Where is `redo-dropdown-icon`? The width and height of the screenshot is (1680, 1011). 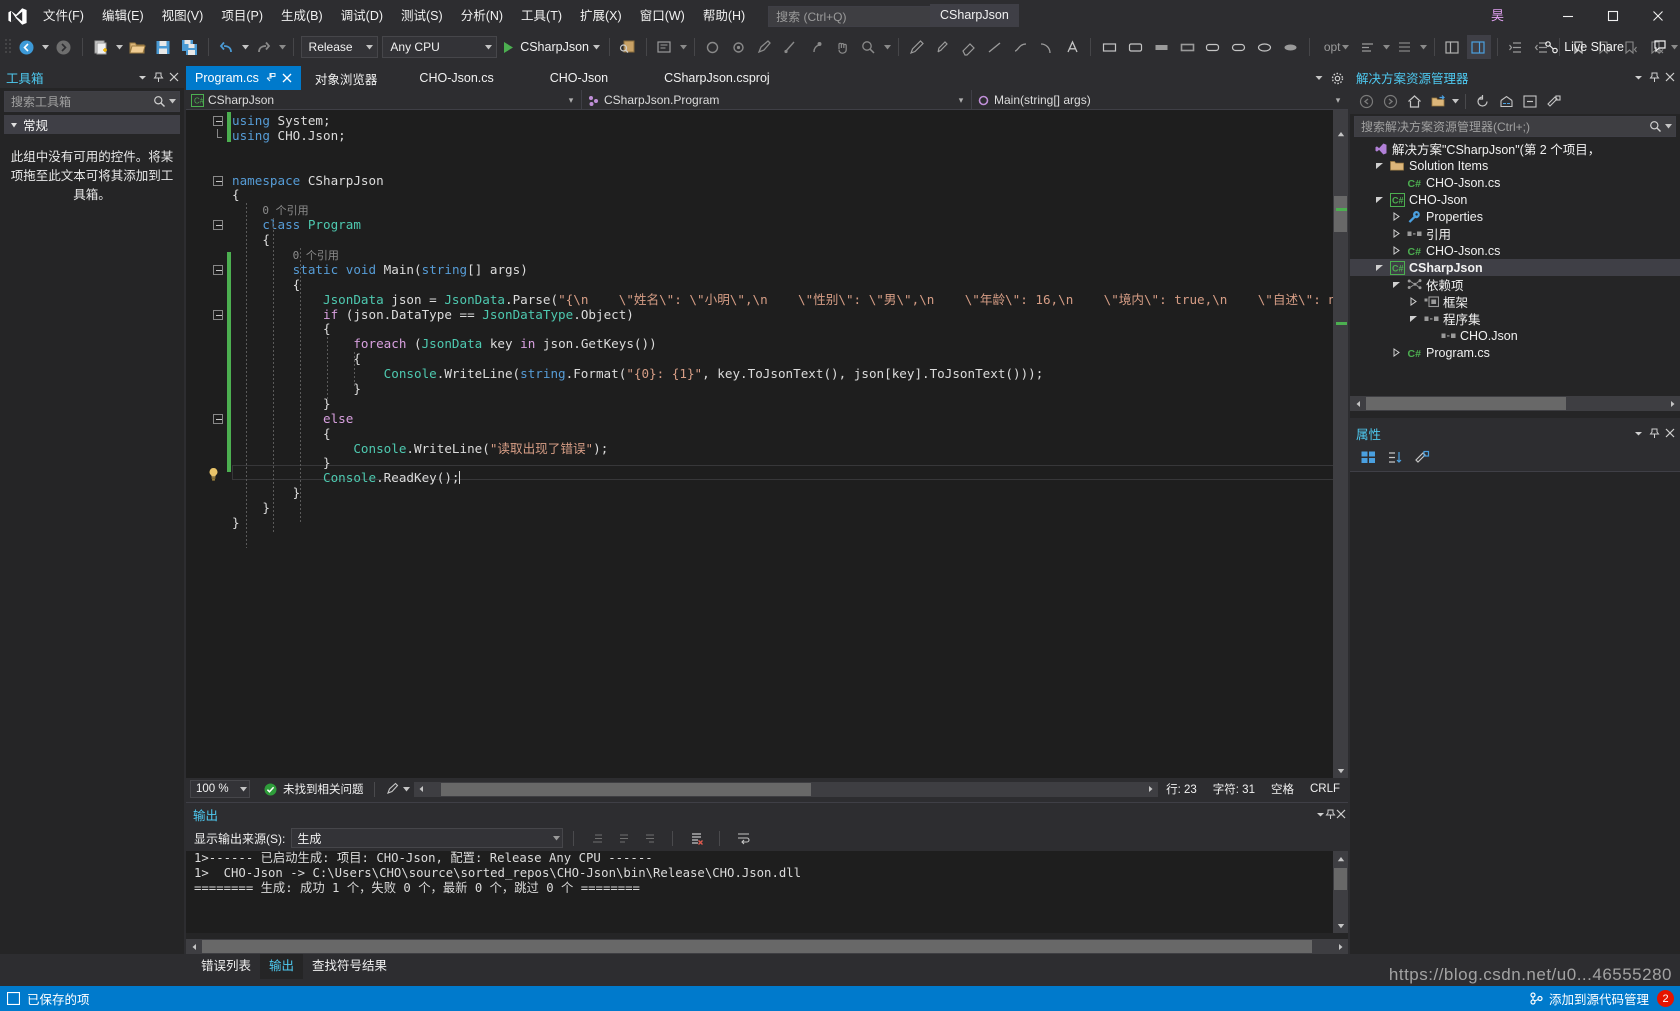
redo-dropdown-icon is located at coordinates (282, 47).